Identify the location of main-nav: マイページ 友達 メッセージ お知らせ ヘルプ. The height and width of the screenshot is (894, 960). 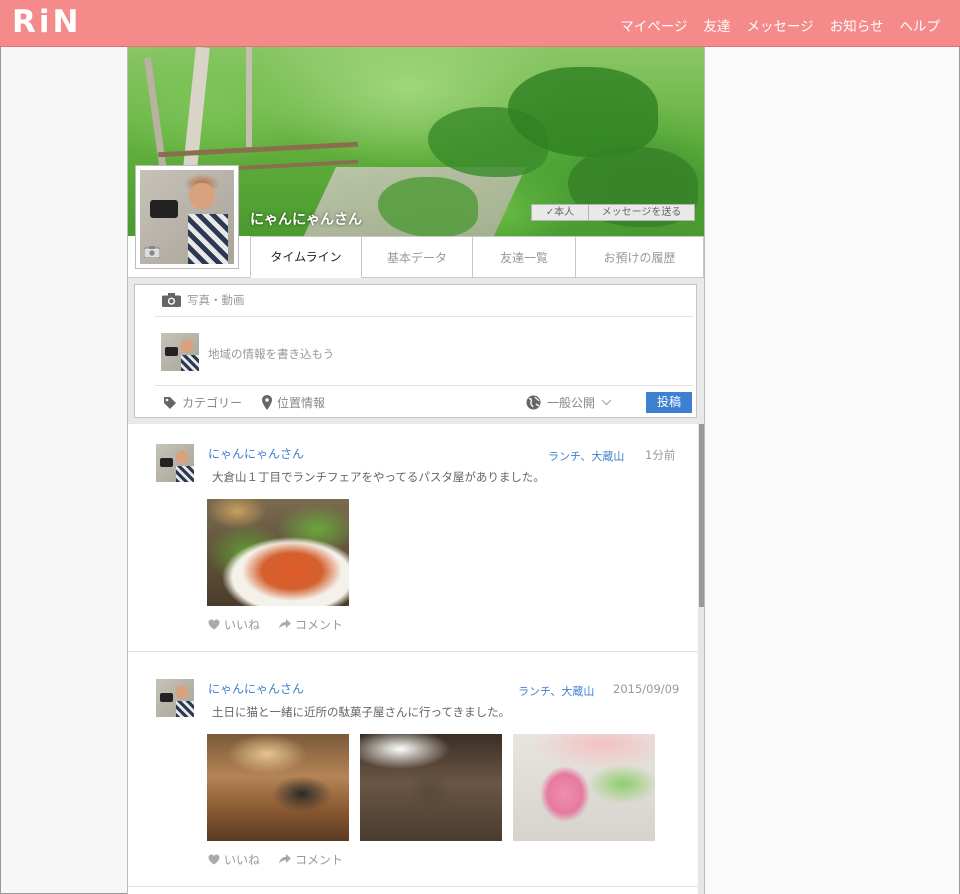
(780, 25).